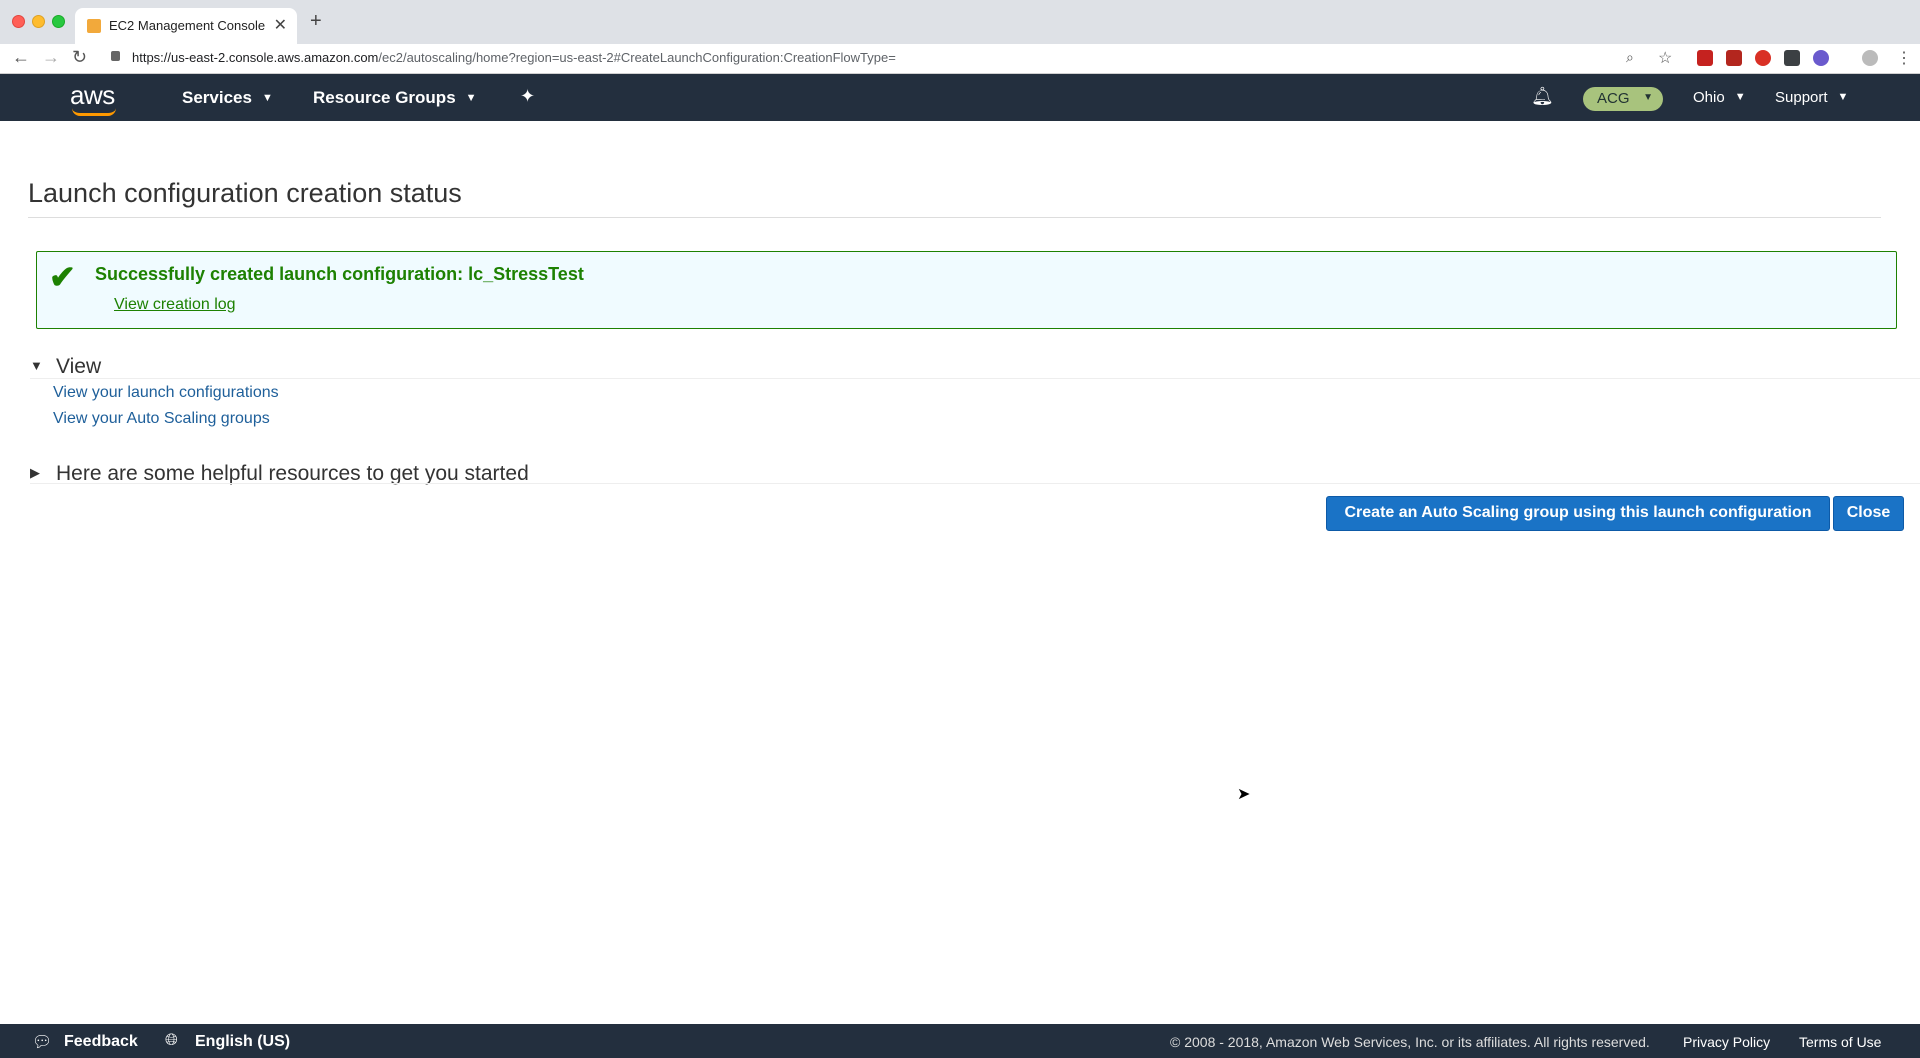  I want to click on support-label: Support, so click(1801, 97).